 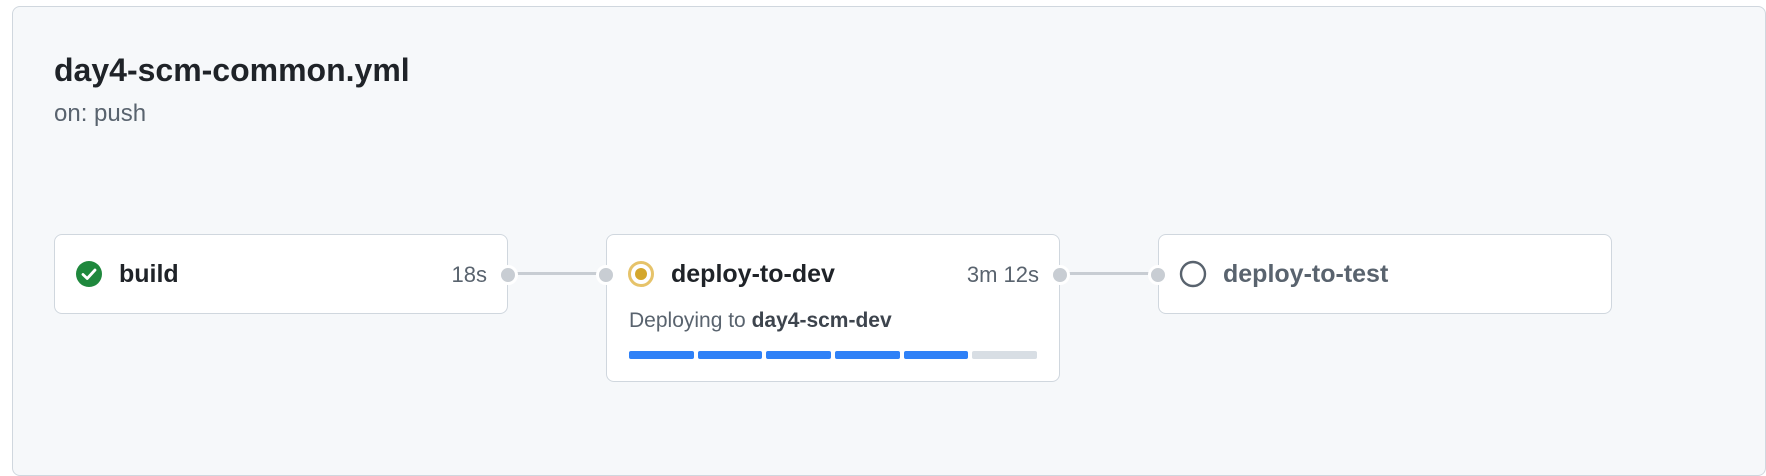 What do you see at coordinates (469, 274) in the screenshot?
I see `job-duration: 18s` at bounding box center [469, 274].